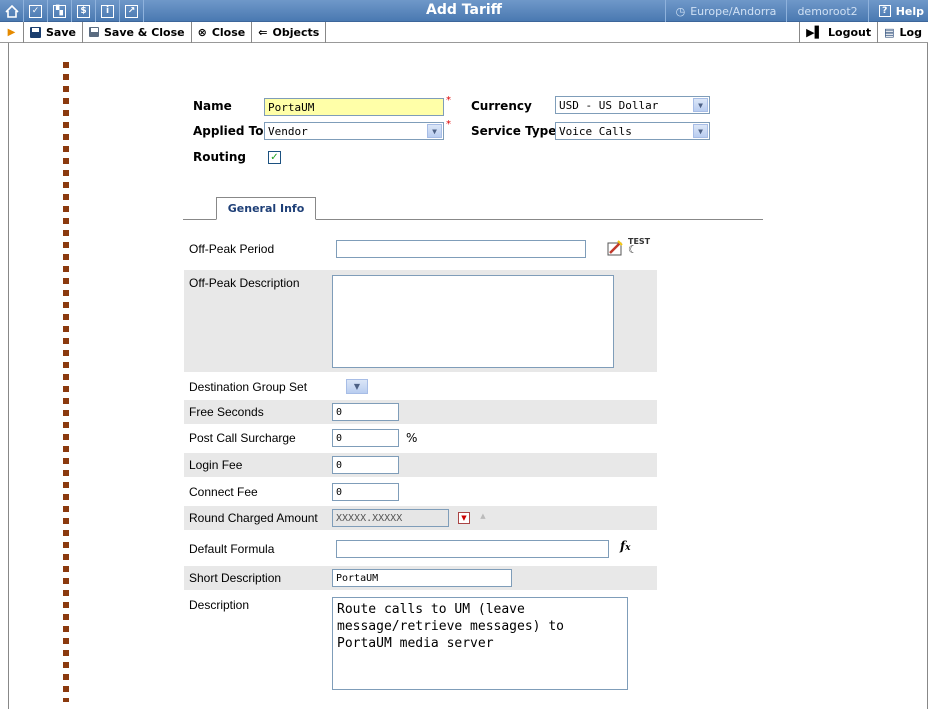  What do you see at coordinates (132, 11) in the screenshot?
I see `chart-icon: ↗` at bounding box center [132, 11].